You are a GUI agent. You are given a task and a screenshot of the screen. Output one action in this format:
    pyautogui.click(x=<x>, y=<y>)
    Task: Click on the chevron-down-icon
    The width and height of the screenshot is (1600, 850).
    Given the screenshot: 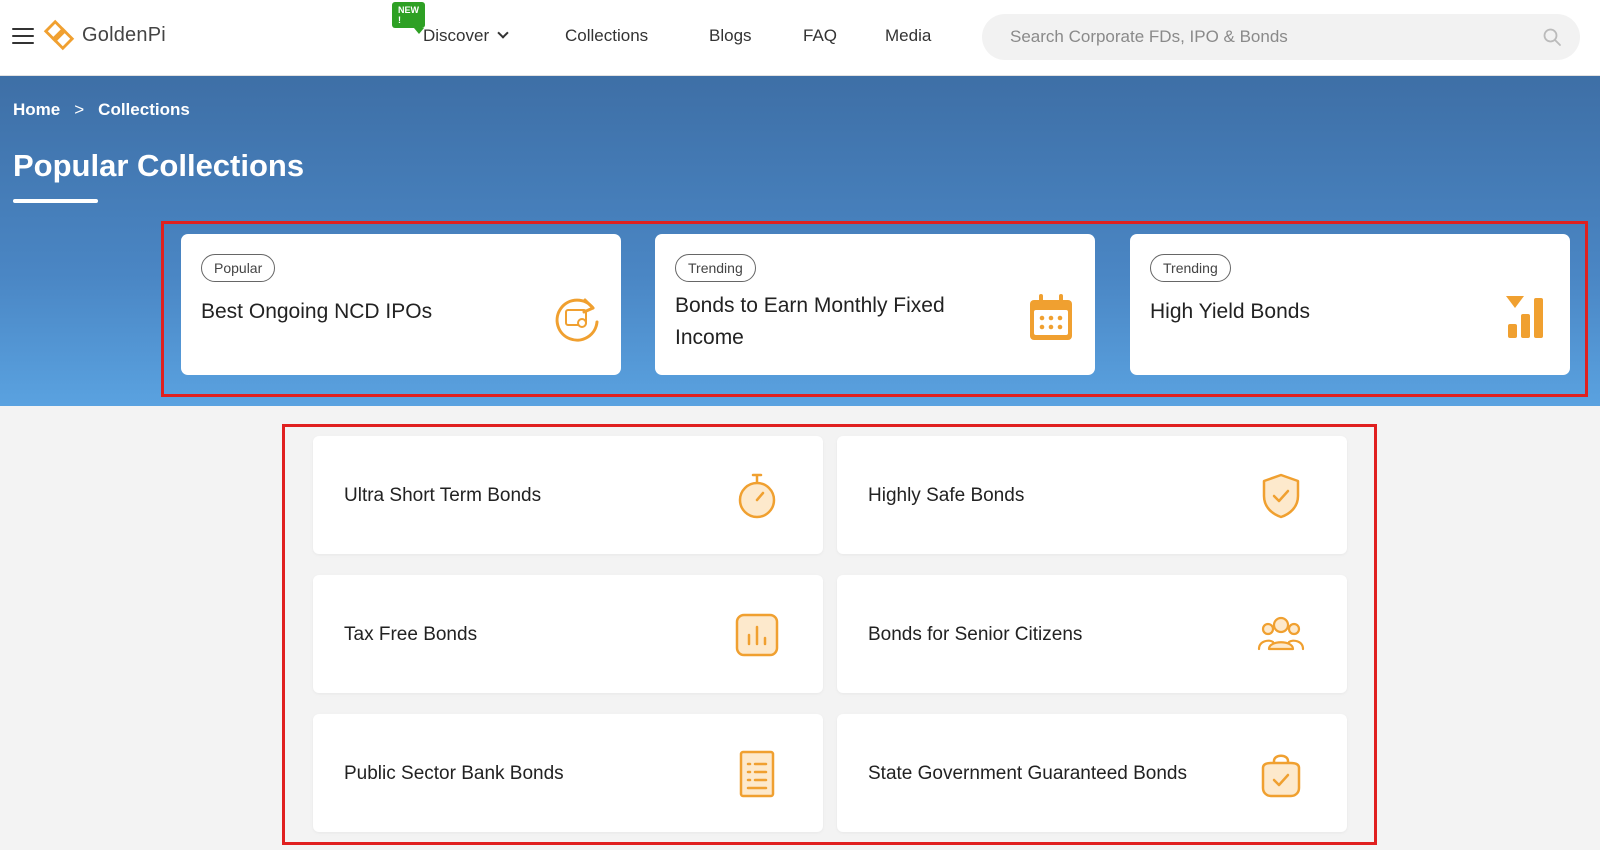 What is the action you would take?
    pyautogui.click(x=503, y=33)
    